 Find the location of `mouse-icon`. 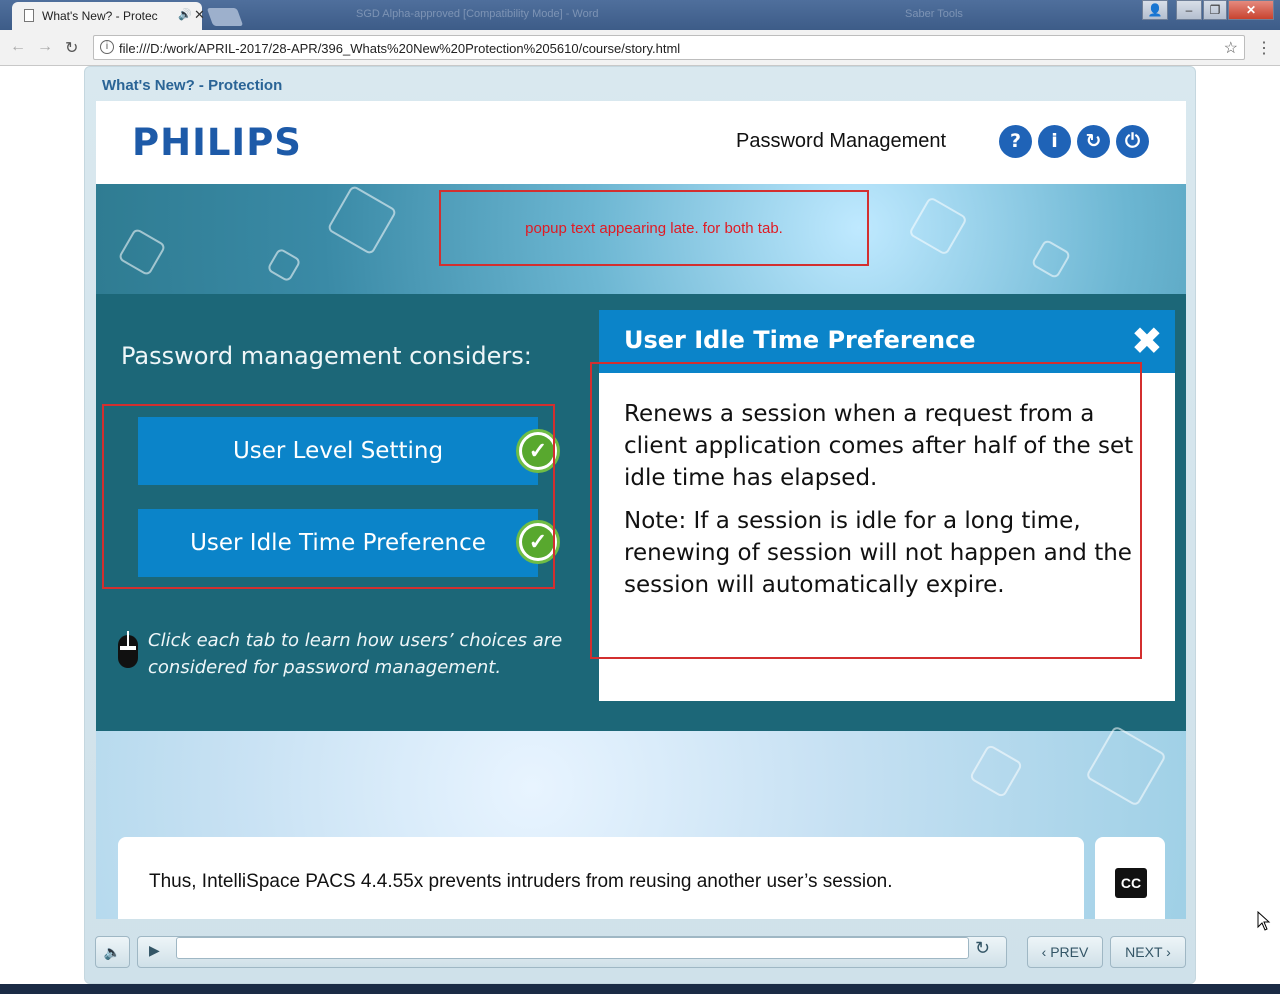

mouse-icon is located at coordinates (128, 649).